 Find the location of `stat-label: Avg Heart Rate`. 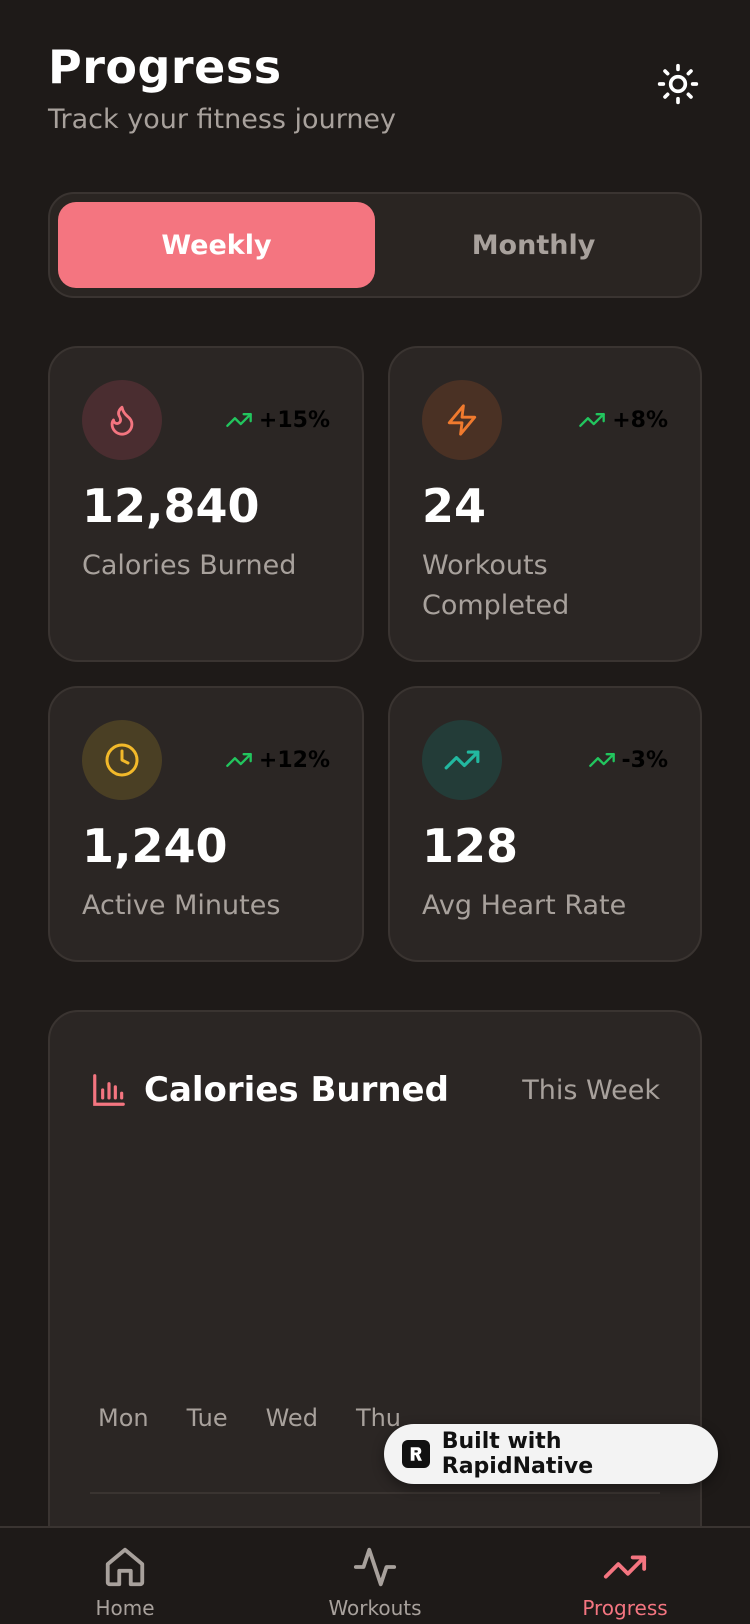

stat-label: Avg Heart Rate is located at coordinates (524, 905).